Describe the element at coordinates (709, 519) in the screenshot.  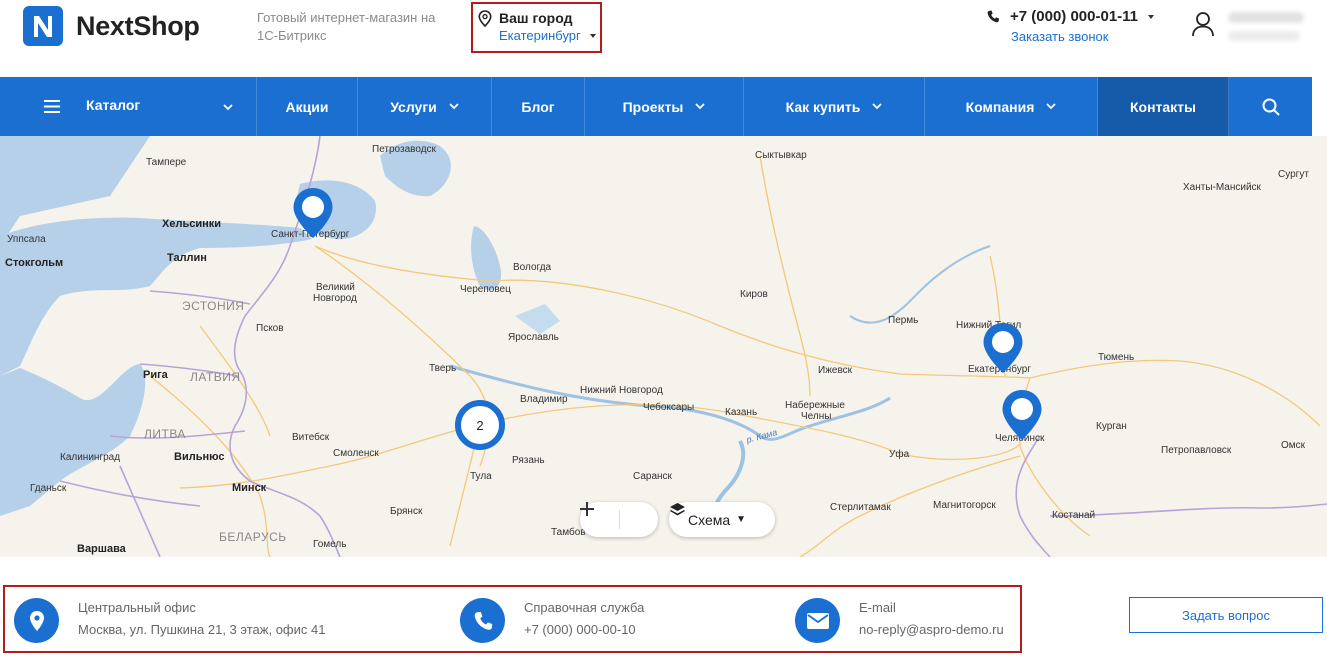
I see `map-layer-label: Схема` at that location.